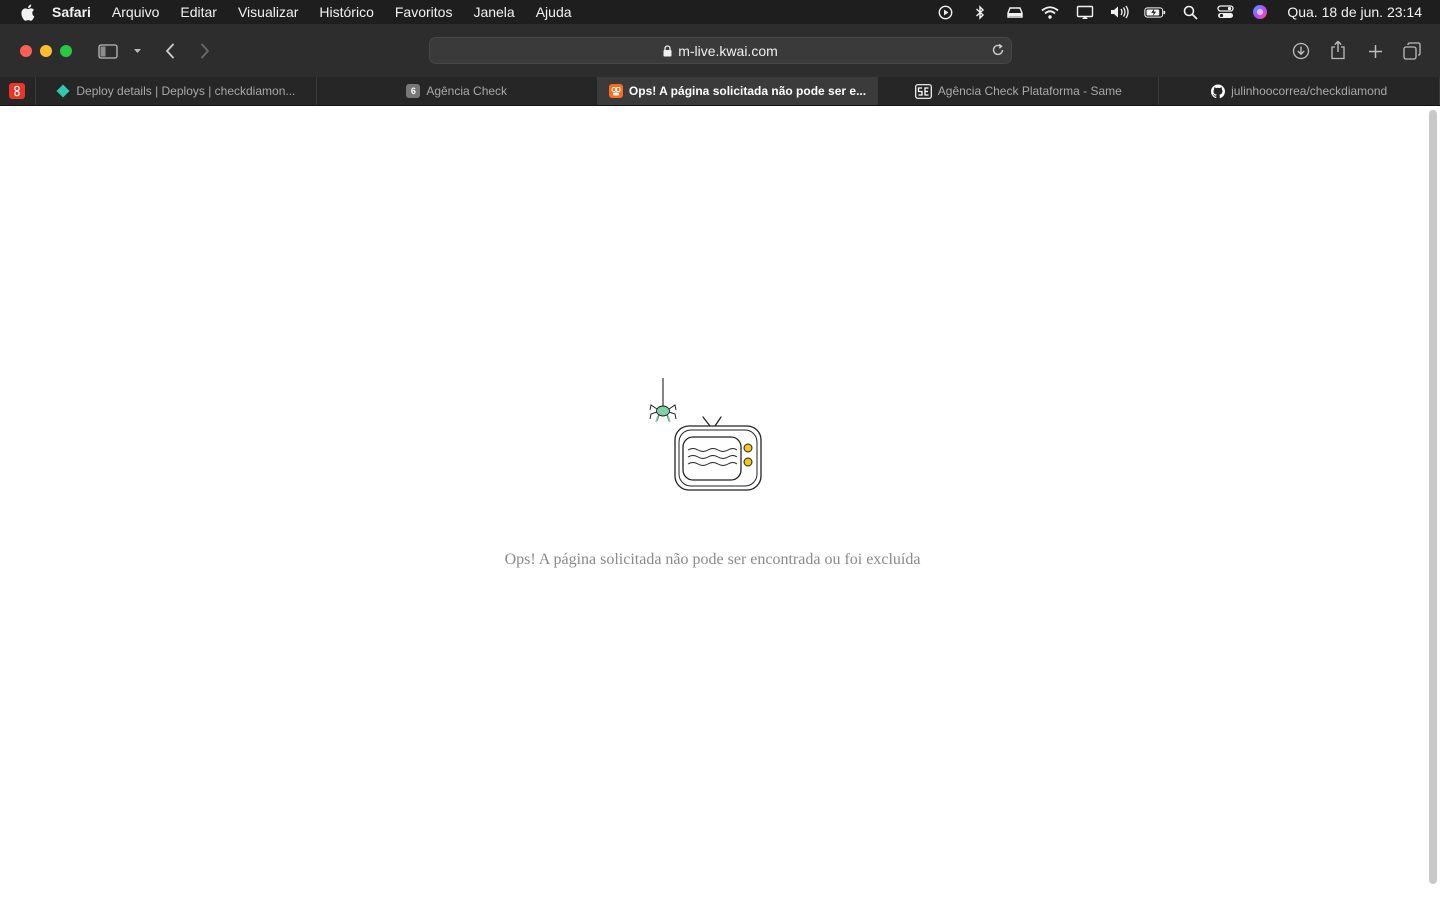  I want to click on menu-historico: Histórico, so click(346, 12).